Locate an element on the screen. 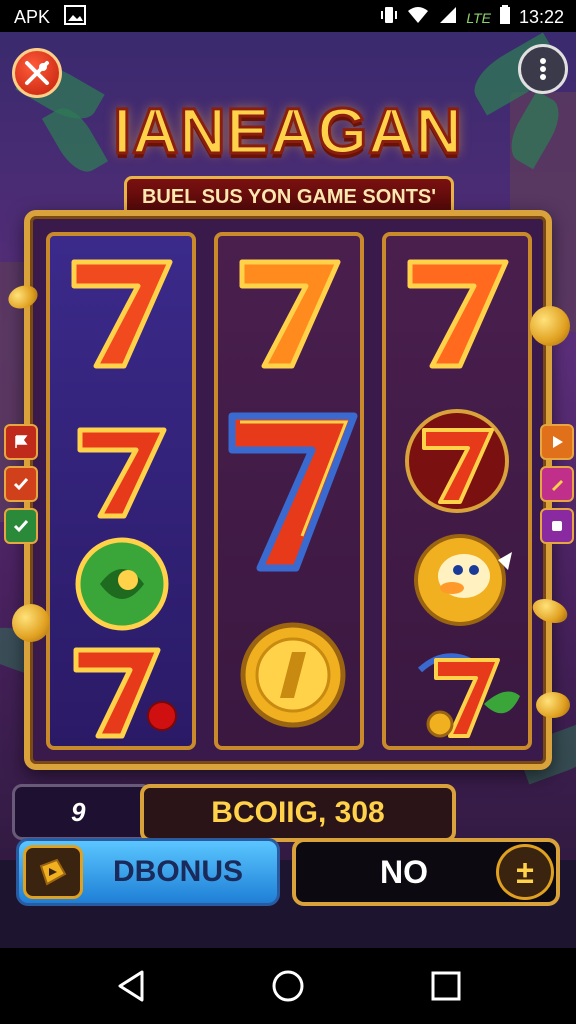 This screenshot has height=1024, width=576. crossed-tools-button is located at coordinates (37, 73).